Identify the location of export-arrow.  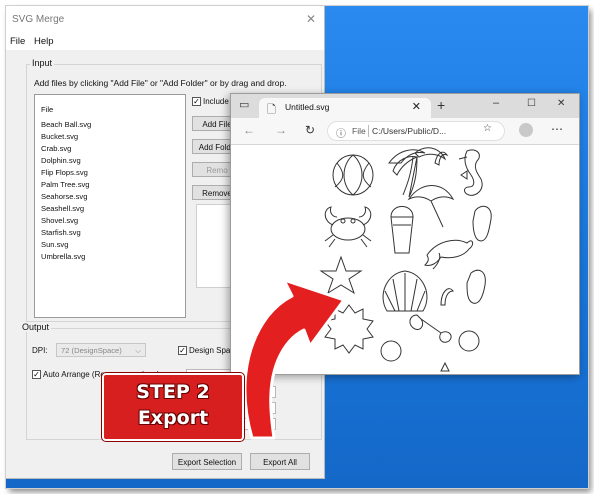
(294, 359).